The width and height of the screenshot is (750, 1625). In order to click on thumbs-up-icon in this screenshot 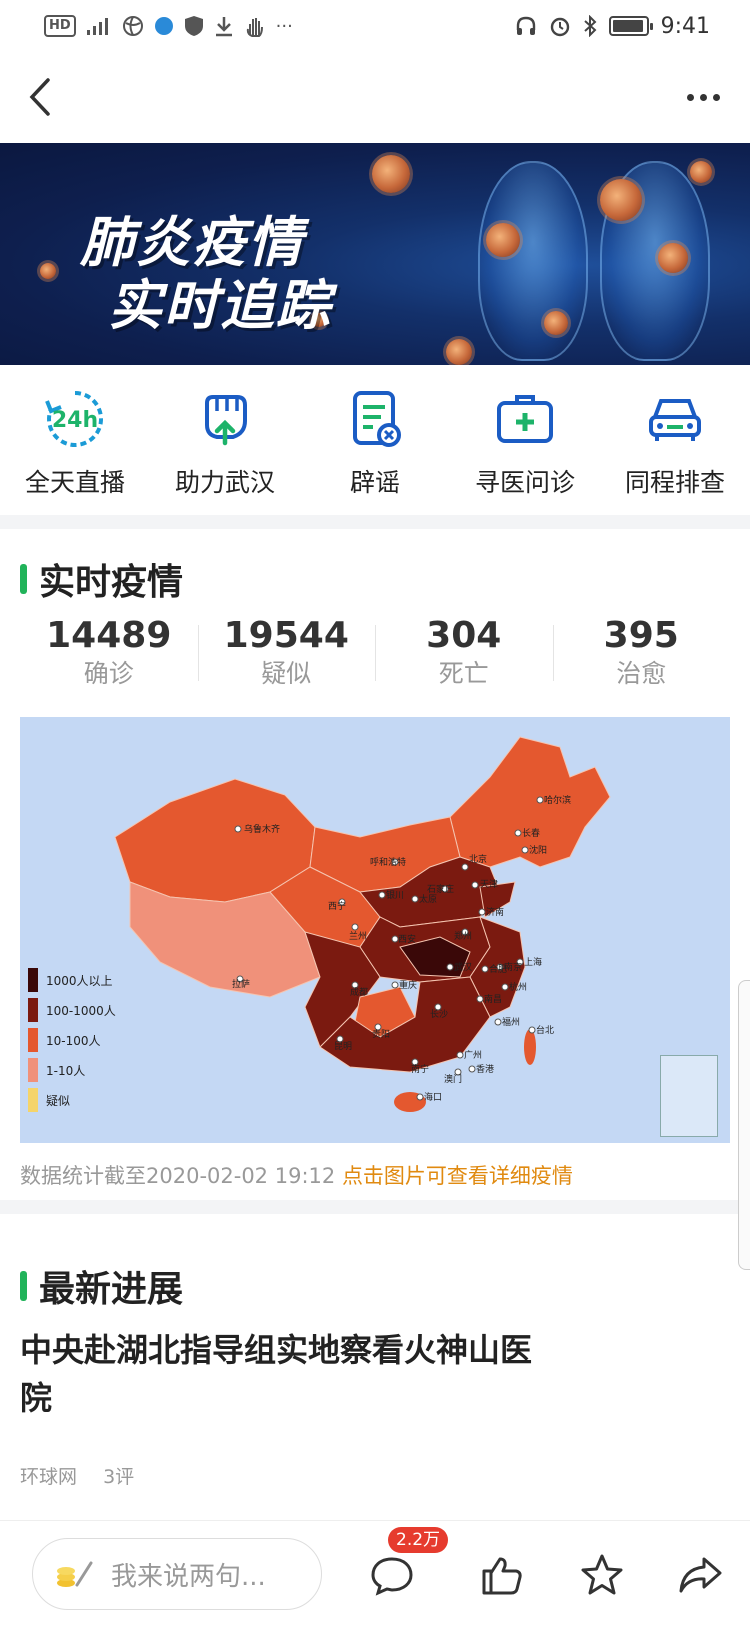, I will do `click(502, 1575)`.